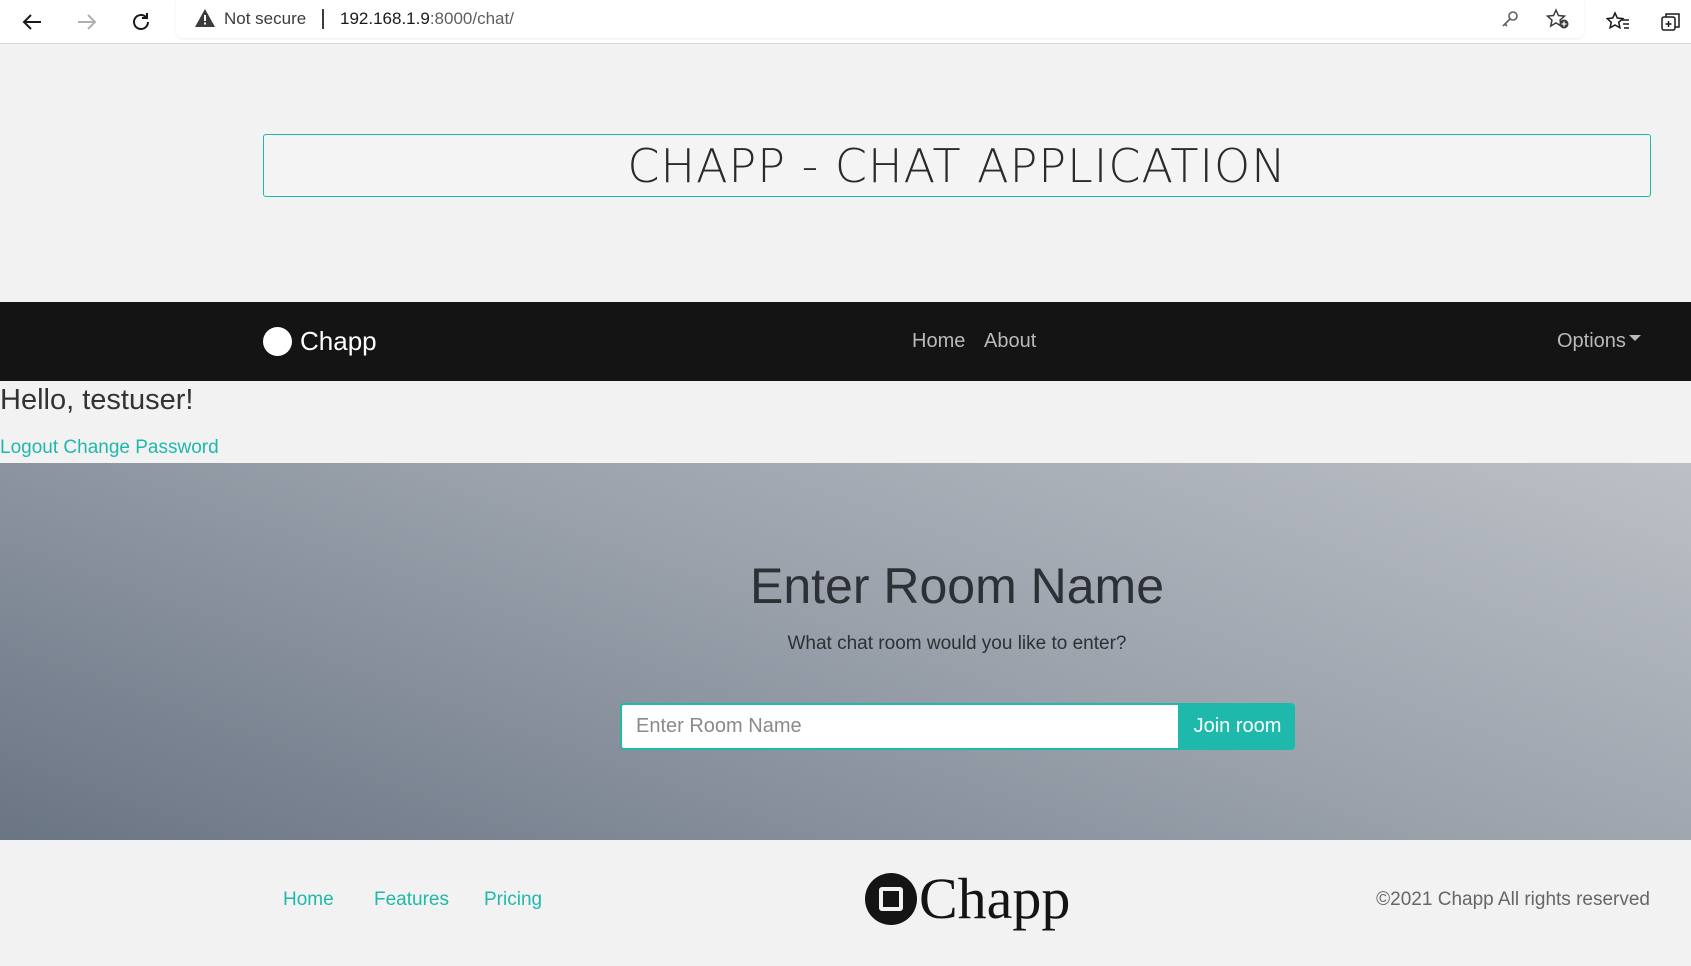  I want to click on page-title-box: CHAPP - CHAT APPLICATION, so click(957, 165).